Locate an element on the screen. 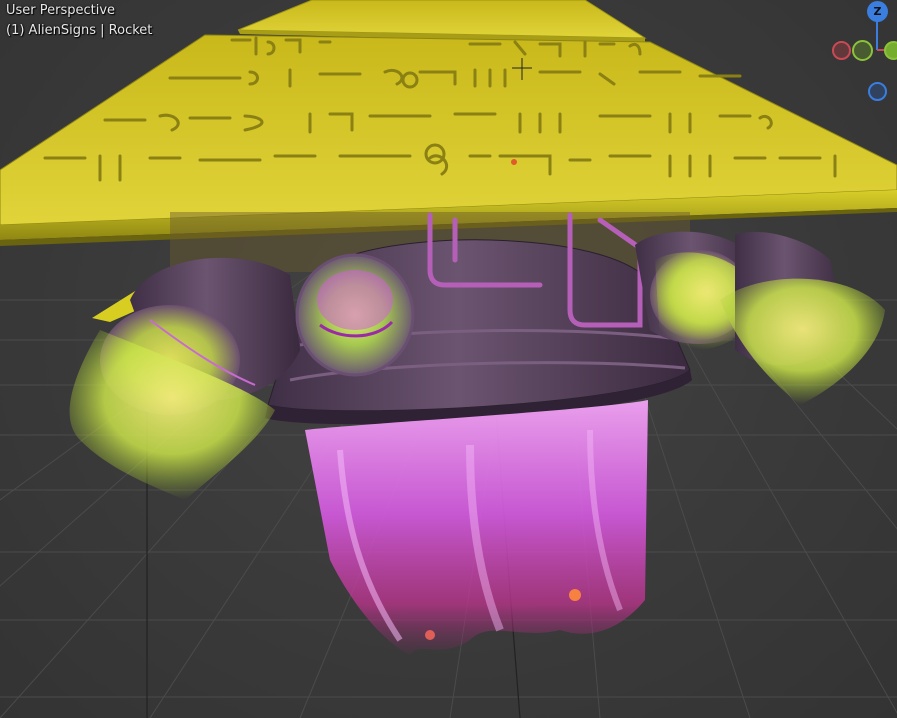 Image resolution: width=897 pixels, height=718 pixels. gizmo-neg-z-axis is located at coordinates (877, 91).